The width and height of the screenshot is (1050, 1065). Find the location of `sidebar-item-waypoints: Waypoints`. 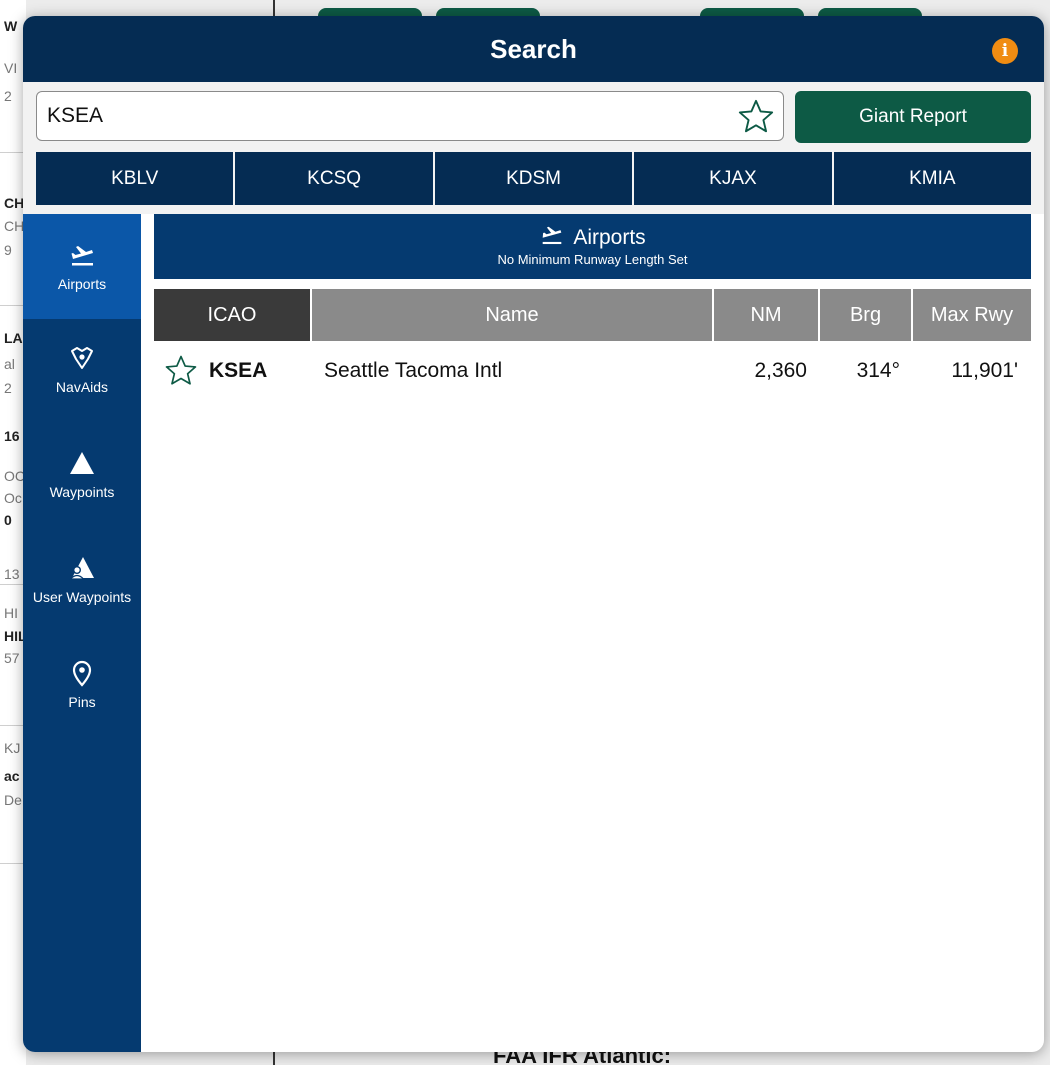

sidebar-item-waypoints: Waypoints is located at coordinates (82, 476).